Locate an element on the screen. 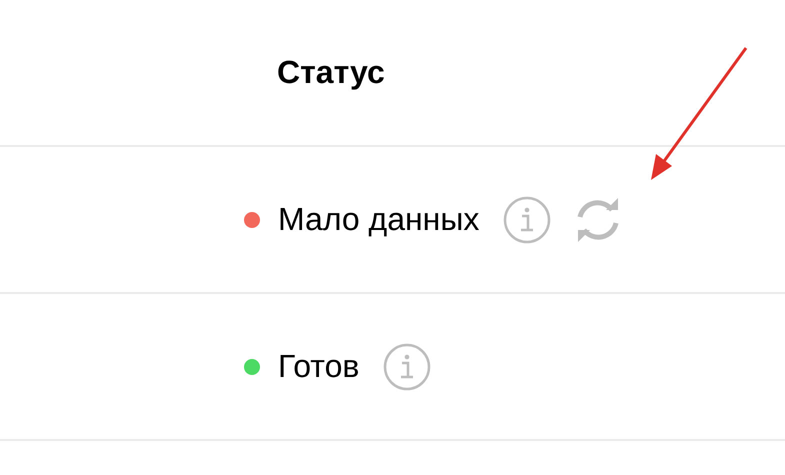  status-text: Мало данных is located at coordinates (379, 219).